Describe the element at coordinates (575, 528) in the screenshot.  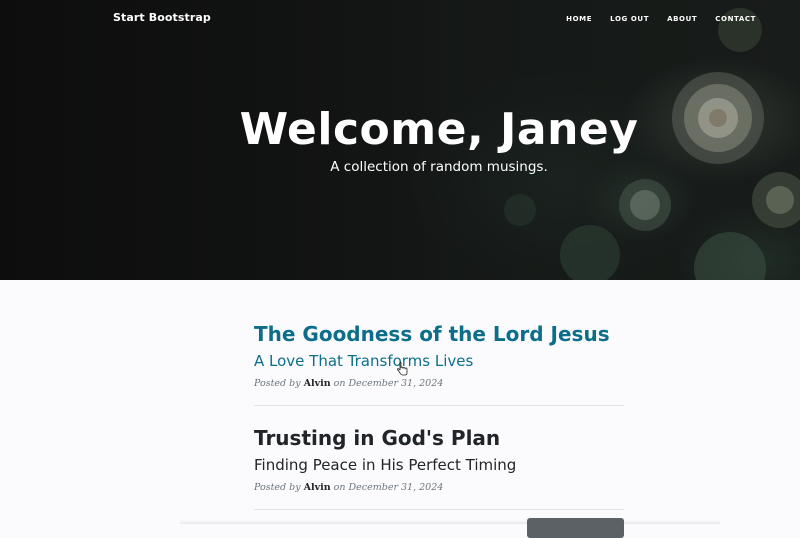
I see `older-posts-button` at that location.